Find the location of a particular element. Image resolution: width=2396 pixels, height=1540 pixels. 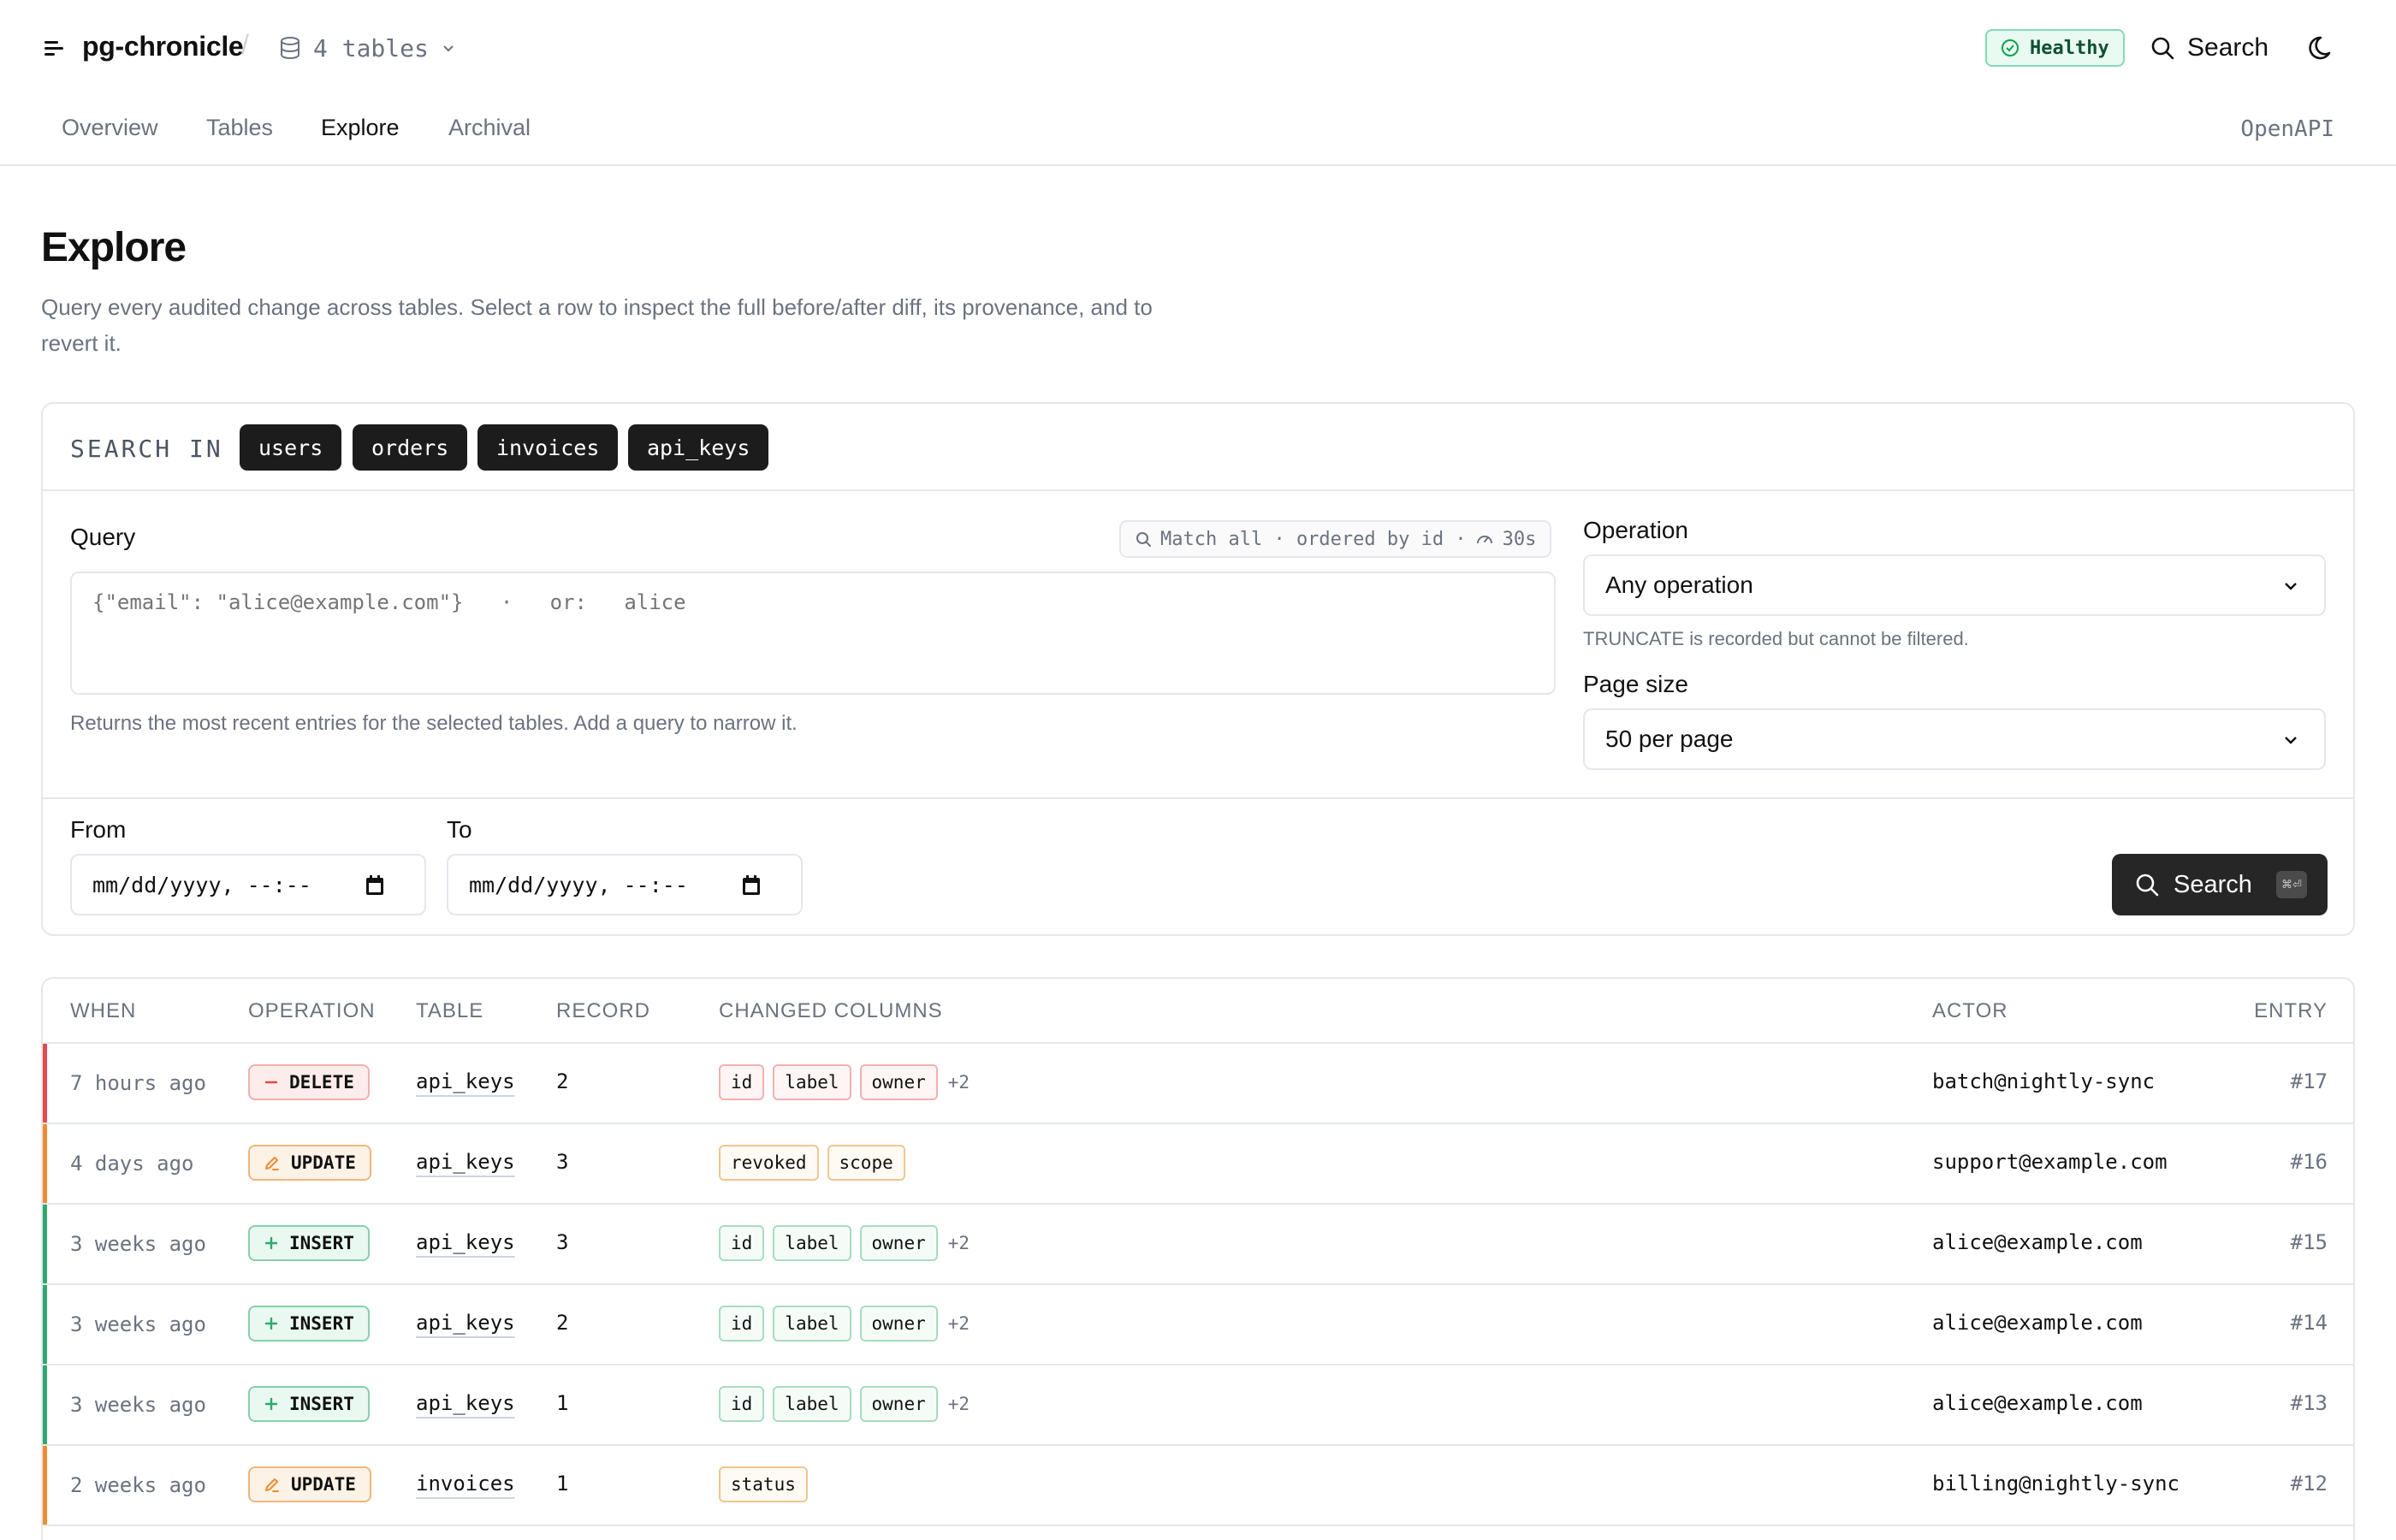

to-date-input: mm/dd/yyyy, --:-- is located at coordinates (625, 884).